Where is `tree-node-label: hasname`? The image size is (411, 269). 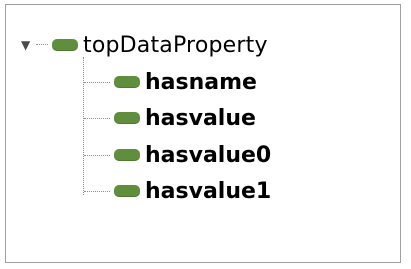 tree-node-label: hasname is located at coordinates (201, 82).